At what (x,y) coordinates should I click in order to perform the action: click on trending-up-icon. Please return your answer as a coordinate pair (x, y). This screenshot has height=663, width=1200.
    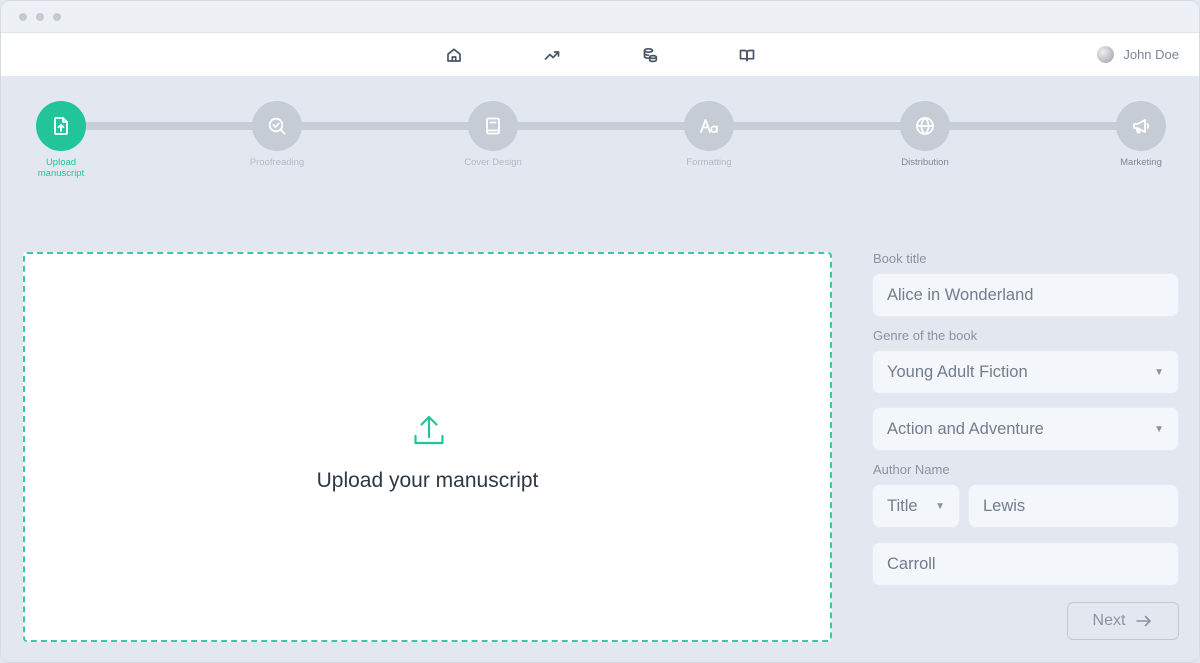
    Looking at the image, I should click on (552, 55).